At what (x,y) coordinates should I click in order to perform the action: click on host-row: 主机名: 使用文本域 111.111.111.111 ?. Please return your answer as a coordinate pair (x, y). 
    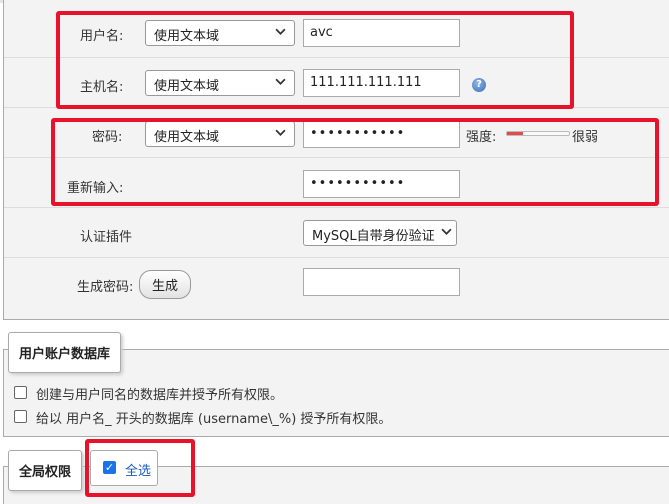
    Looking at the image, I should click on (336, 83).